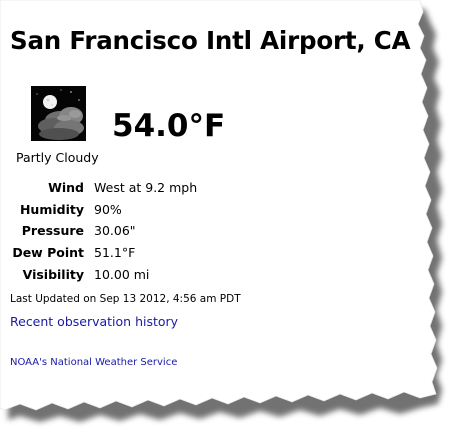 The image size is (458, 435). What do you see at coordinates (115, 231) in the screenshot?
I see `pressure-value: 30.06"` at bounding box center [115, 231].